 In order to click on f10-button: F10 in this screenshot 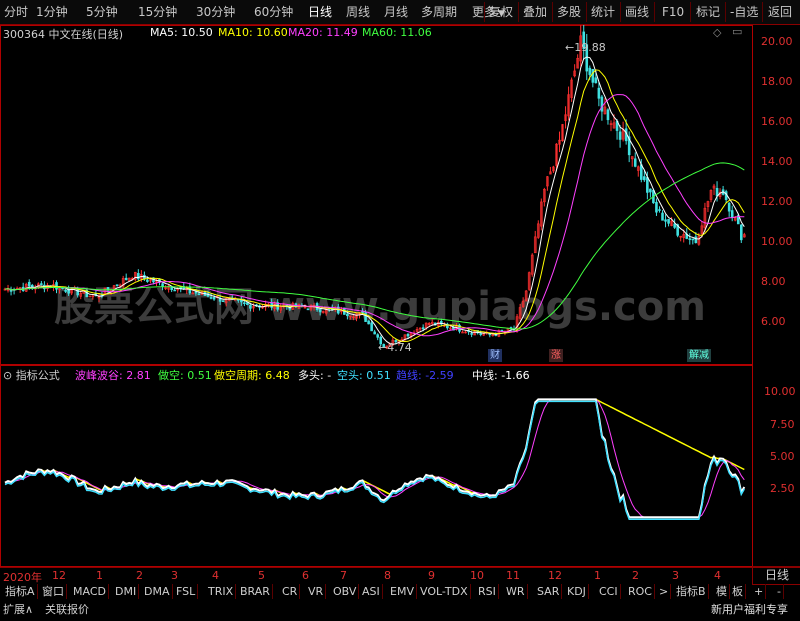, I will do `click(673, 12)`.